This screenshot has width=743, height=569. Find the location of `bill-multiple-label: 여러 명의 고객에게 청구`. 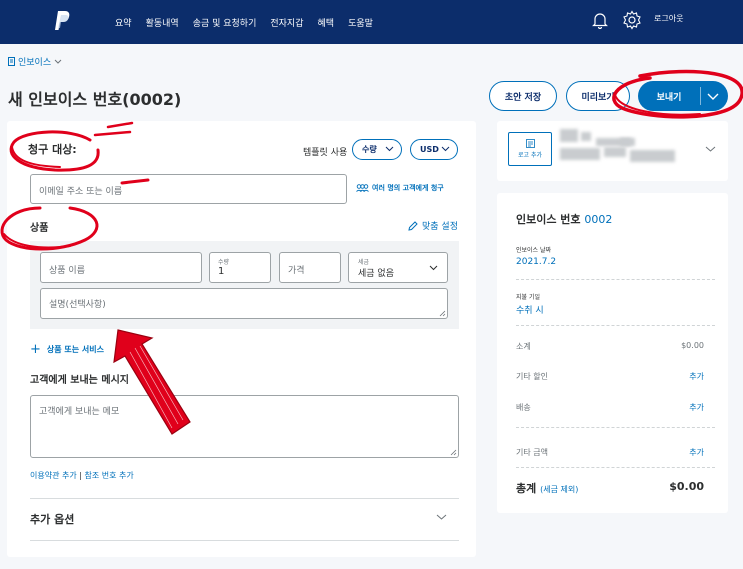

bill-multiple-label: 여러 명의 고객에게 청구 is located at coordinates (408, 188).